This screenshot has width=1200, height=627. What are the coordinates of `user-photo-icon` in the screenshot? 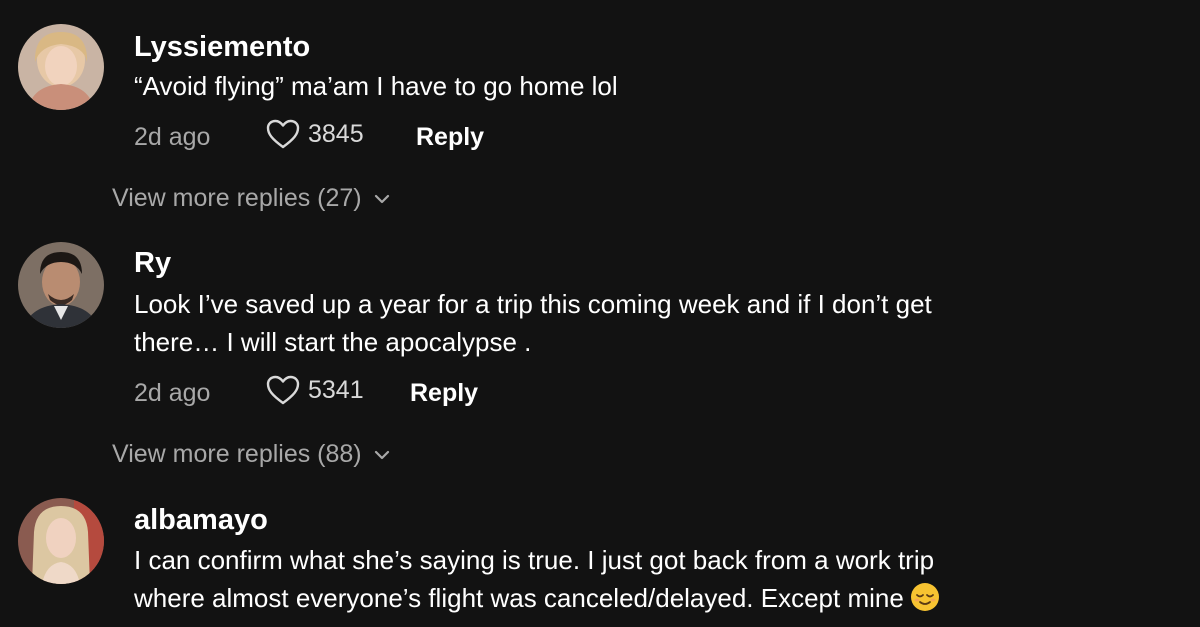 It's located at (61, 541).